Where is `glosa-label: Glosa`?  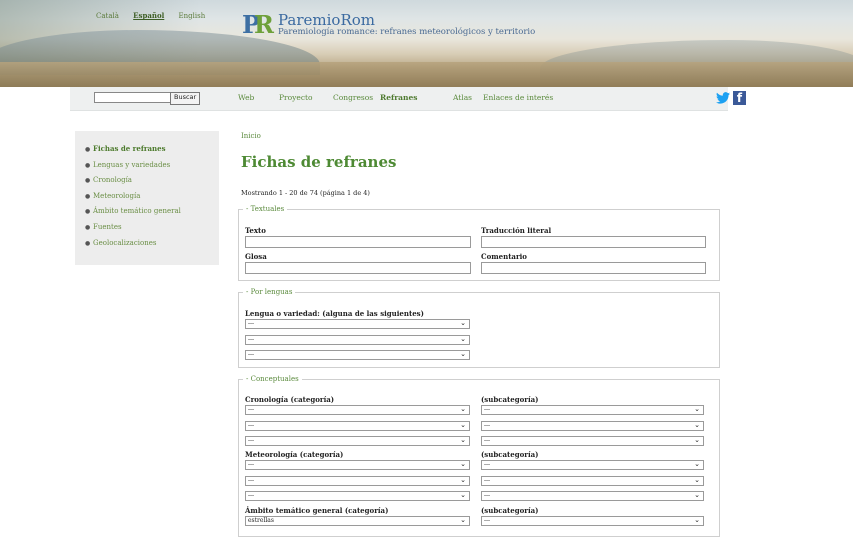
glosa-label: Glosa is located at coordinates (256, 256).